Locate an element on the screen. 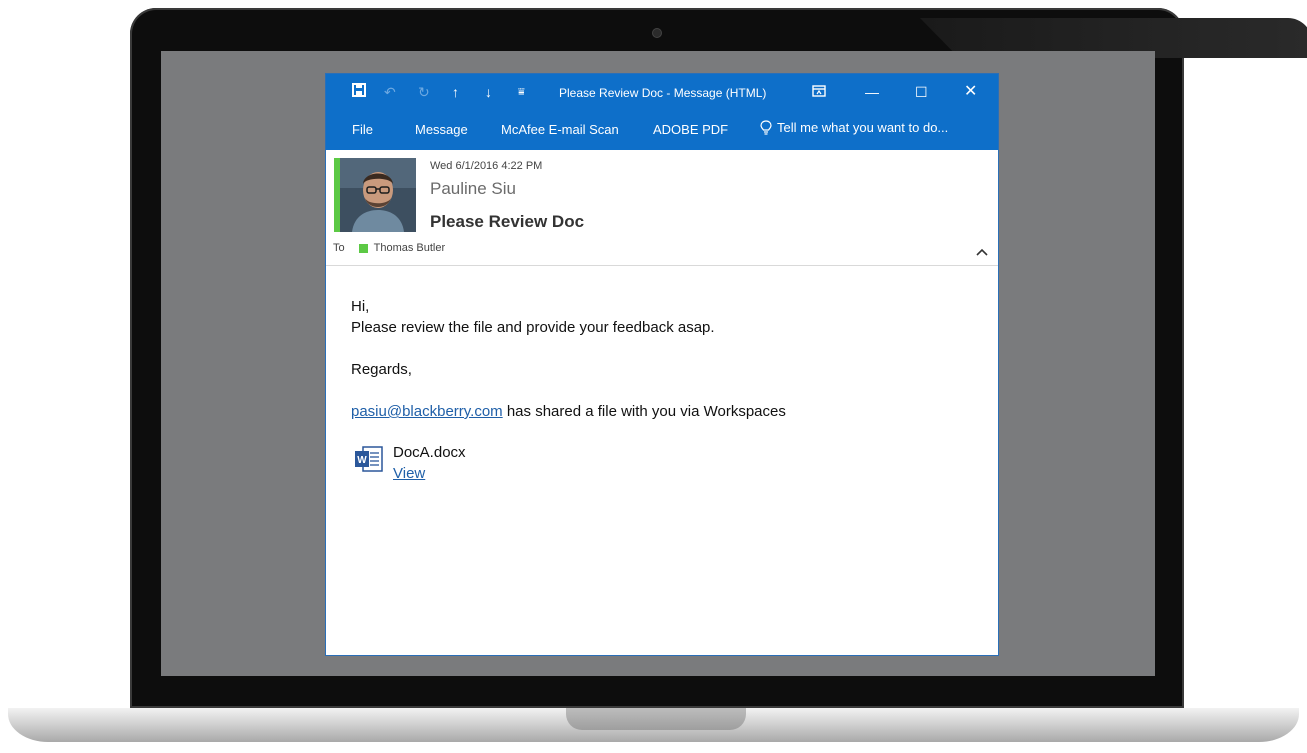  arrow-down-icon: ↓ is located at coordinates (488, 92).